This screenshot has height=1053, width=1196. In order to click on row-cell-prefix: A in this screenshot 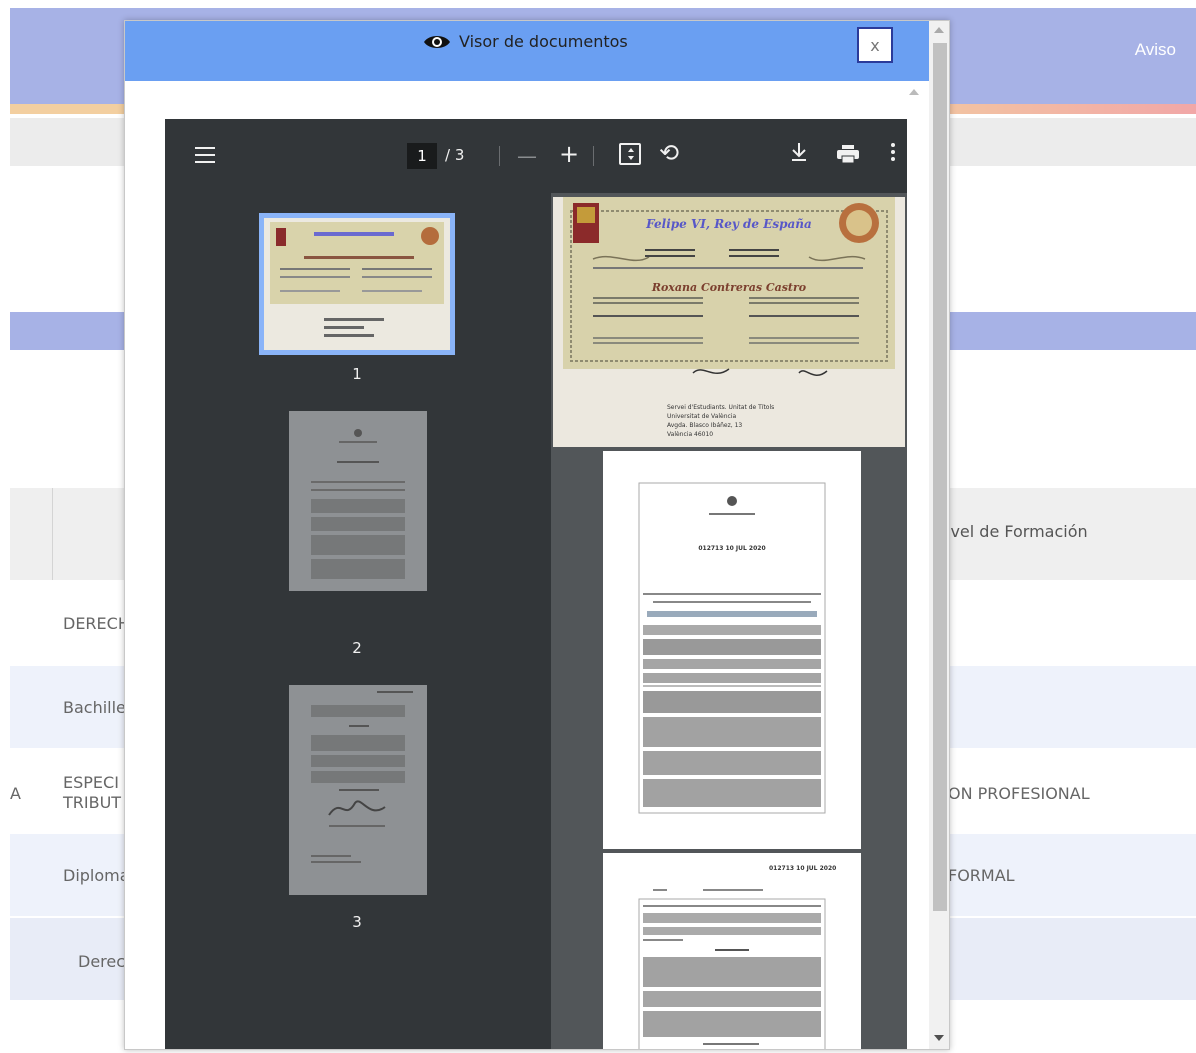, I will do `click(15, 793)`.